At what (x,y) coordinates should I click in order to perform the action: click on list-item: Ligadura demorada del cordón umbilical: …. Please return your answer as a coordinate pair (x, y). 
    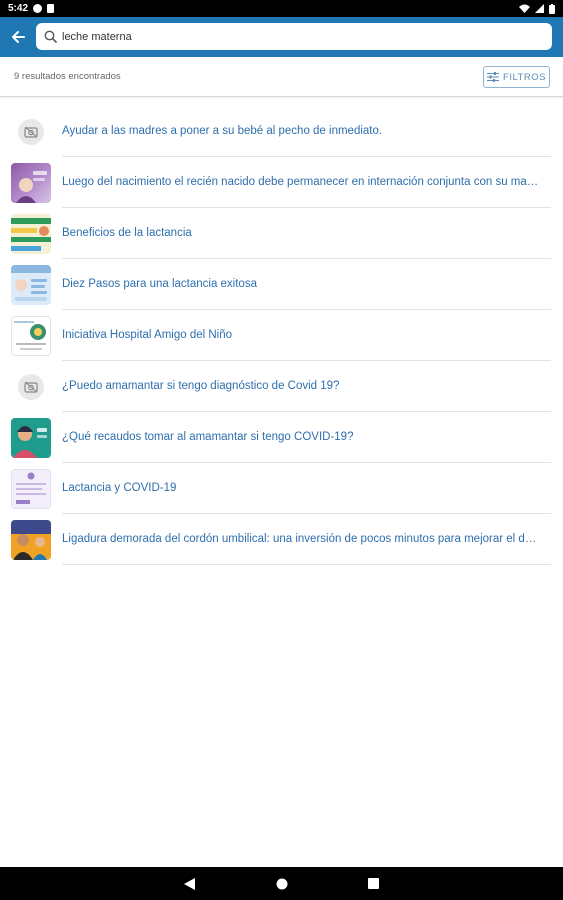
    Looking at the image, I should click on (281, 539).